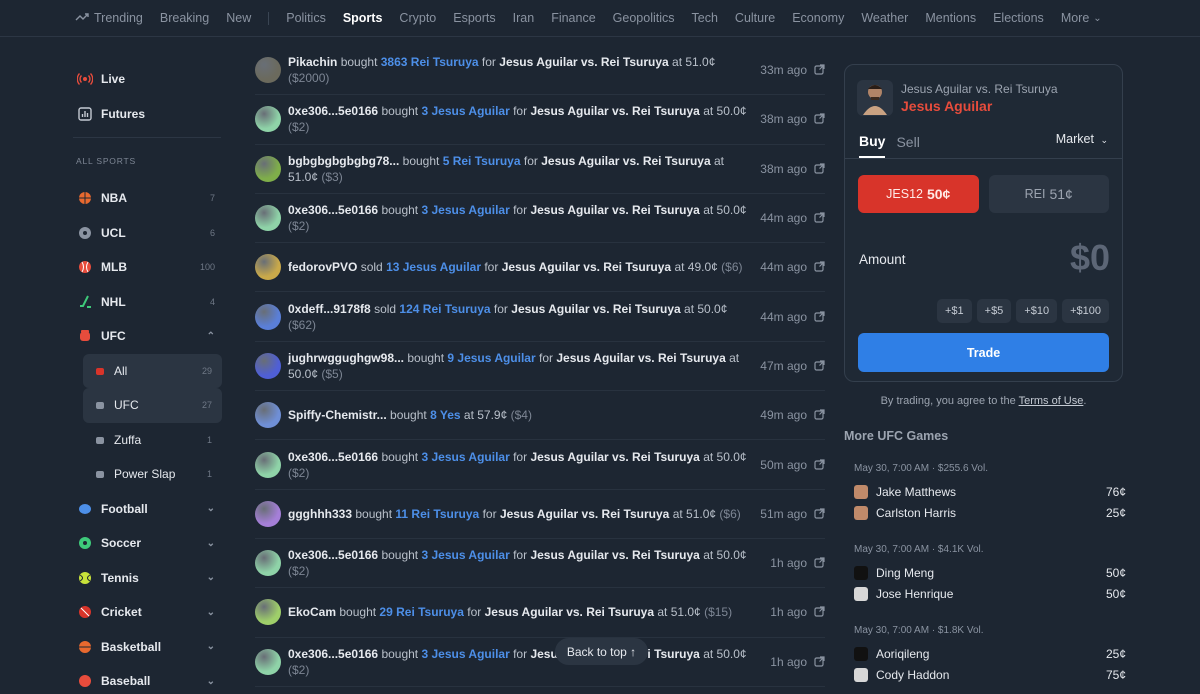  I want to click on tab-buy: Buy, so click(872, 145).